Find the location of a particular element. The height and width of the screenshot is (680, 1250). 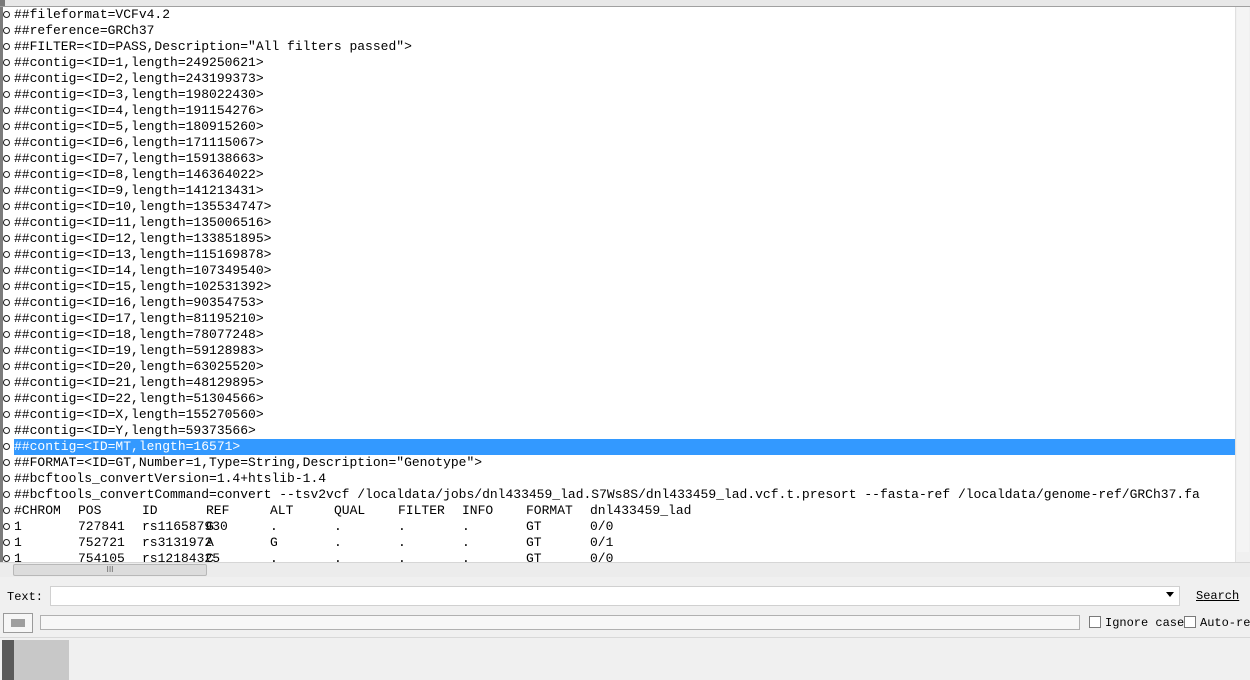

line-text: ##contig=<ID=17,length=81195210> is located at coordinates (139, 318).